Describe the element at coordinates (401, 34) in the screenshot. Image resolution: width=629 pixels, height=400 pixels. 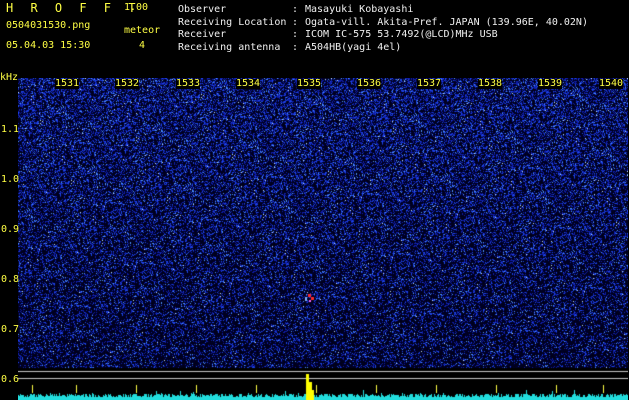
I see `info-value: ICOM IC-575 53.7492(@LCD)MHz USB` at that location.